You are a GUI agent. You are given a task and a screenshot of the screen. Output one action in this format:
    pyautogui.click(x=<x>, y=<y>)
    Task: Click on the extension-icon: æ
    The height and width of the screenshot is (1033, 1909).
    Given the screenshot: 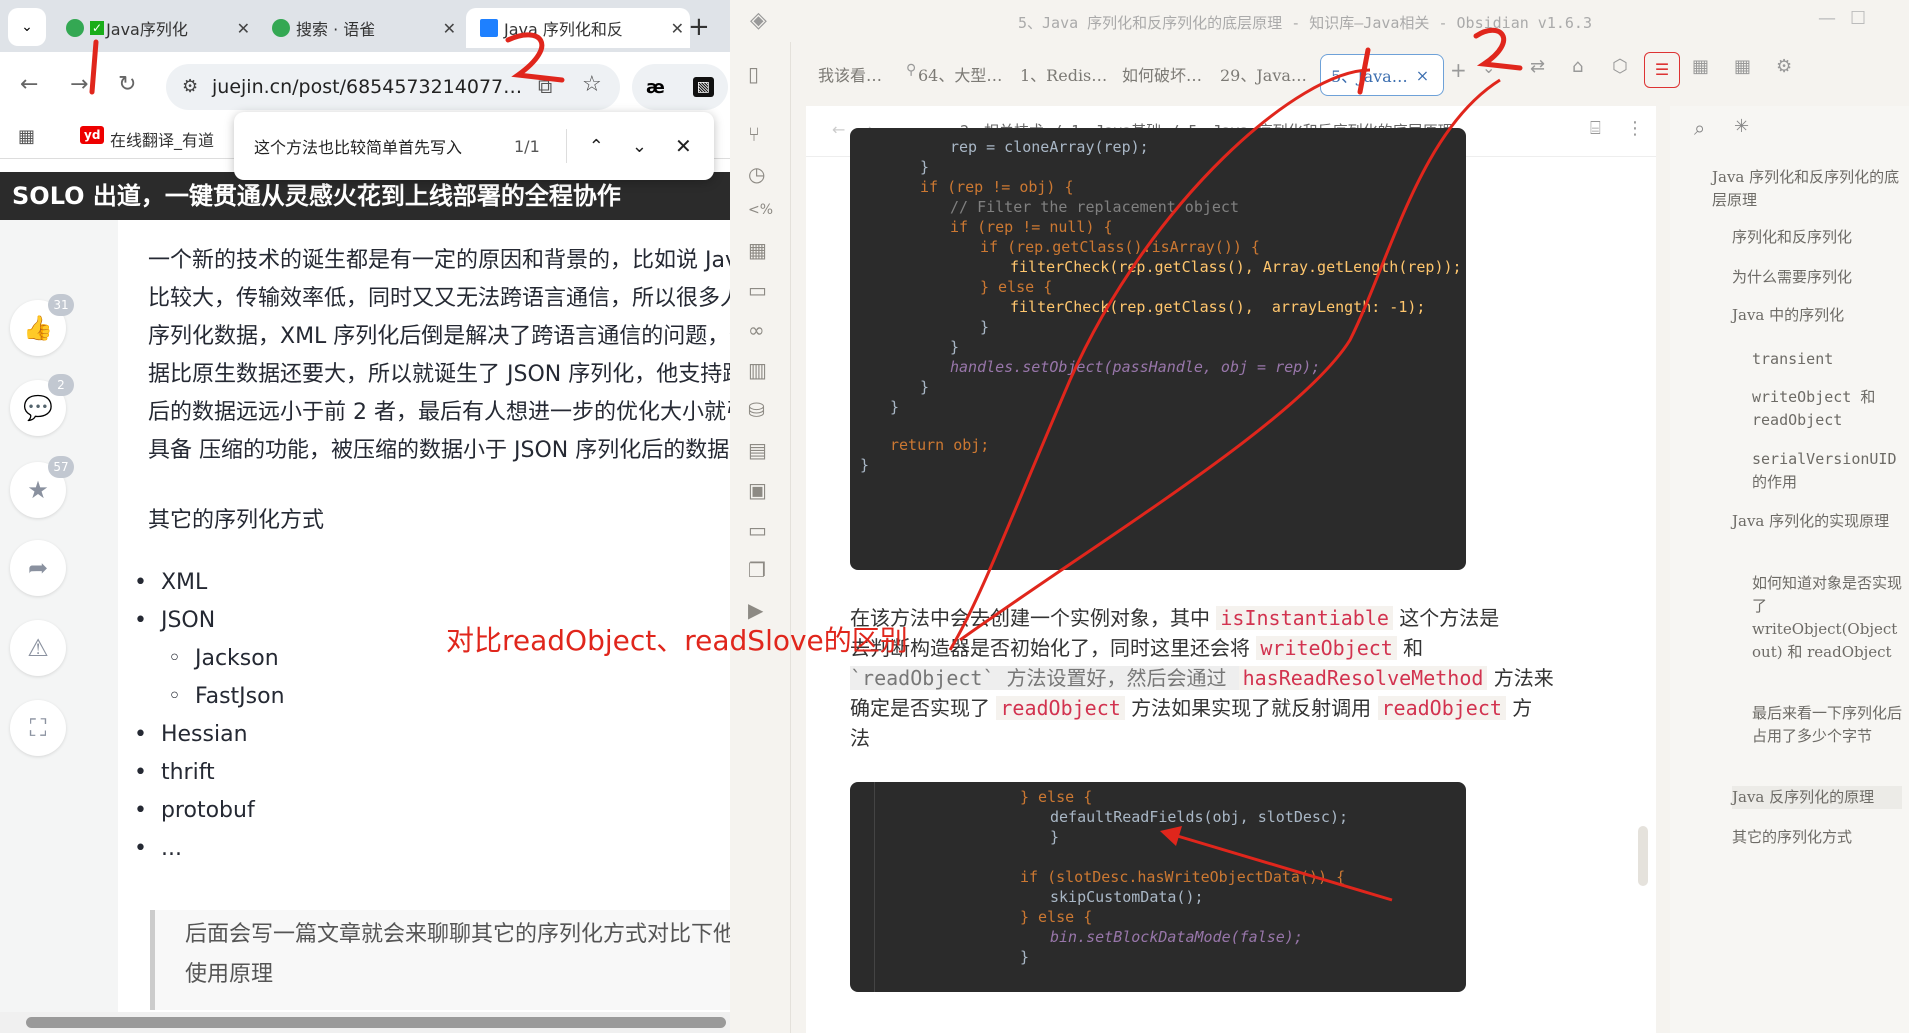 What is the action you would take?
    pyautogui.click(x=655, y=87)
    